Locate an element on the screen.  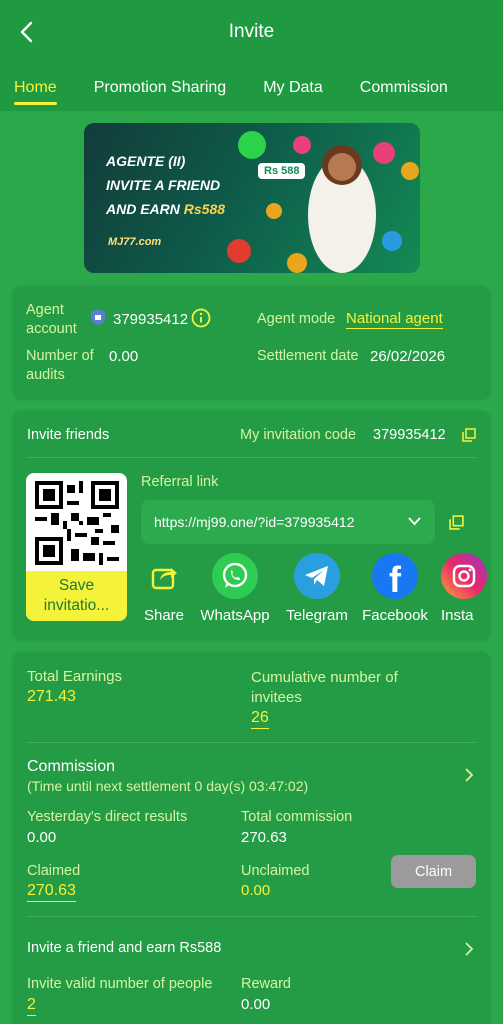
facebook-button: f Facebook is located at coordinates (395, 588).